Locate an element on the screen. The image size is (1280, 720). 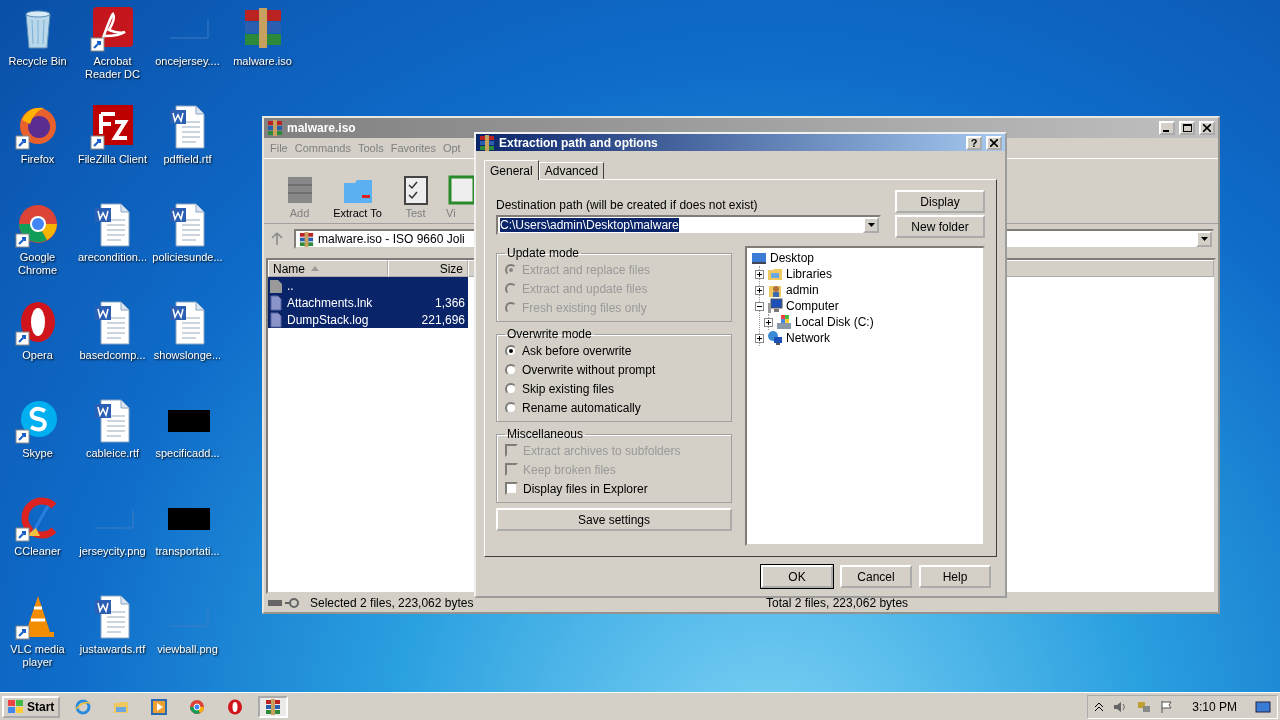
tab: Advanced is located at coordinates (571, 170).